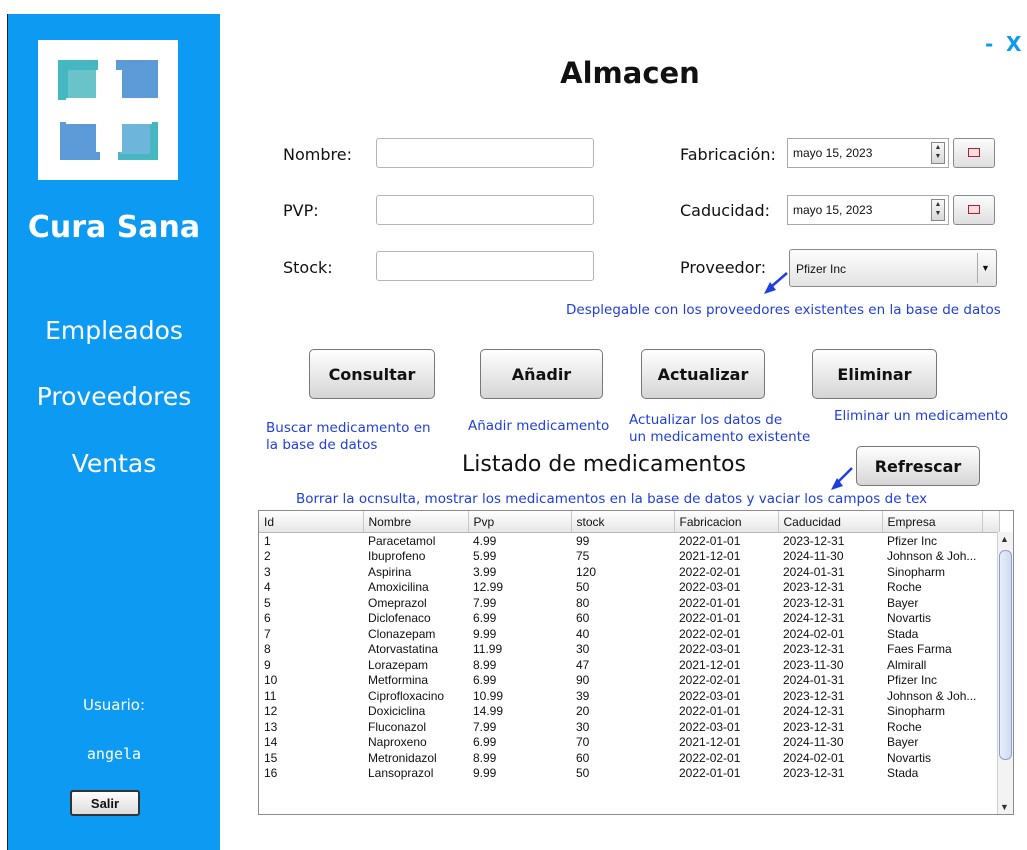 This screenshot has width=1027, height=850. What do you see at coordinates (710, 711) in the screenshot?
I see `table-cell: 2022-01-01` at bounding box center [710, 711].